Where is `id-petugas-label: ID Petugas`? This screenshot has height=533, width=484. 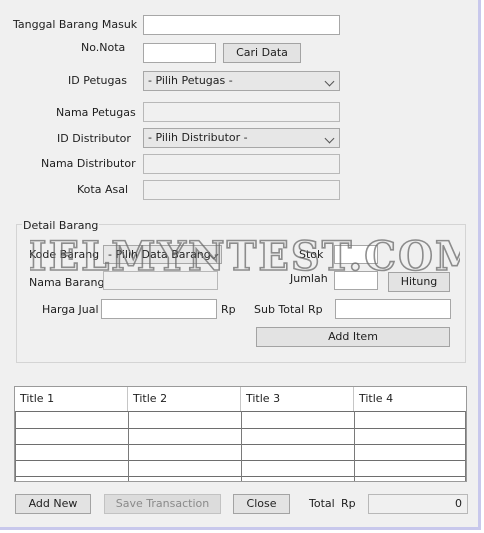
id-petugas-label: ID Petugas is located at coordinates (97, 80).